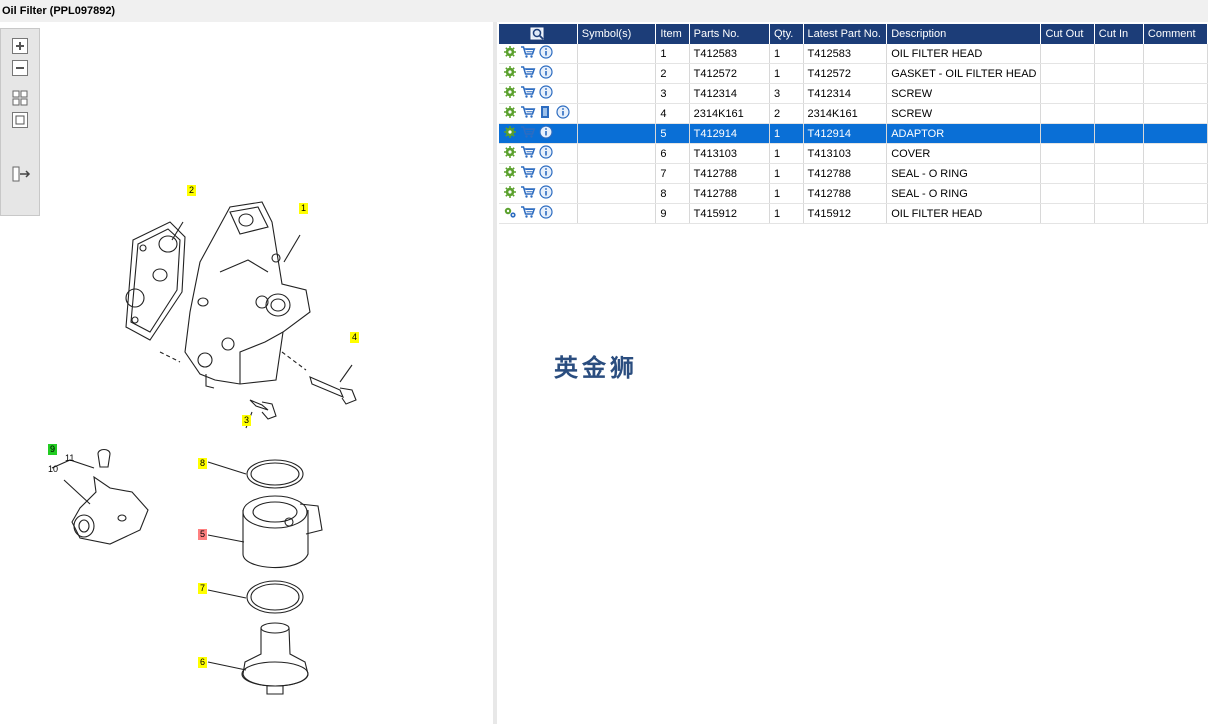 This screenshot has width=1208, height=724. What do you see at coordinates (853, 113) in the screenshot?
I see `table-row: 4 2314K161 2 2314K161 SCREW` at bounding box center [853, 113].